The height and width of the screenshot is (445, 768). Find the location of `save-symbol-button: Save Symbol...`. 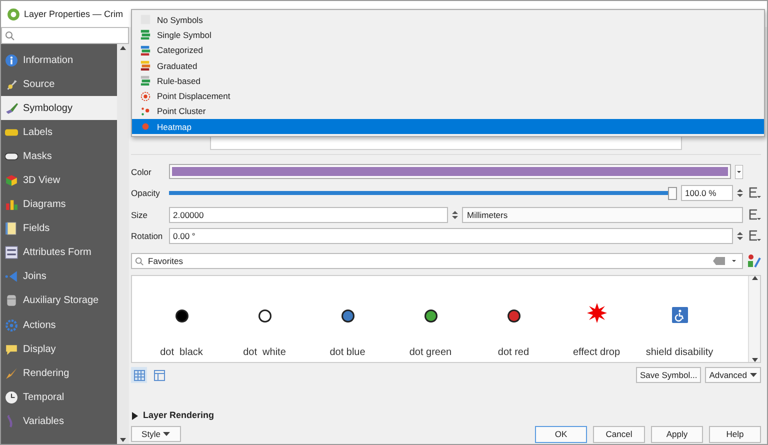

save-symbol-button: Save Symbol... is located at coordinates (669, 375).